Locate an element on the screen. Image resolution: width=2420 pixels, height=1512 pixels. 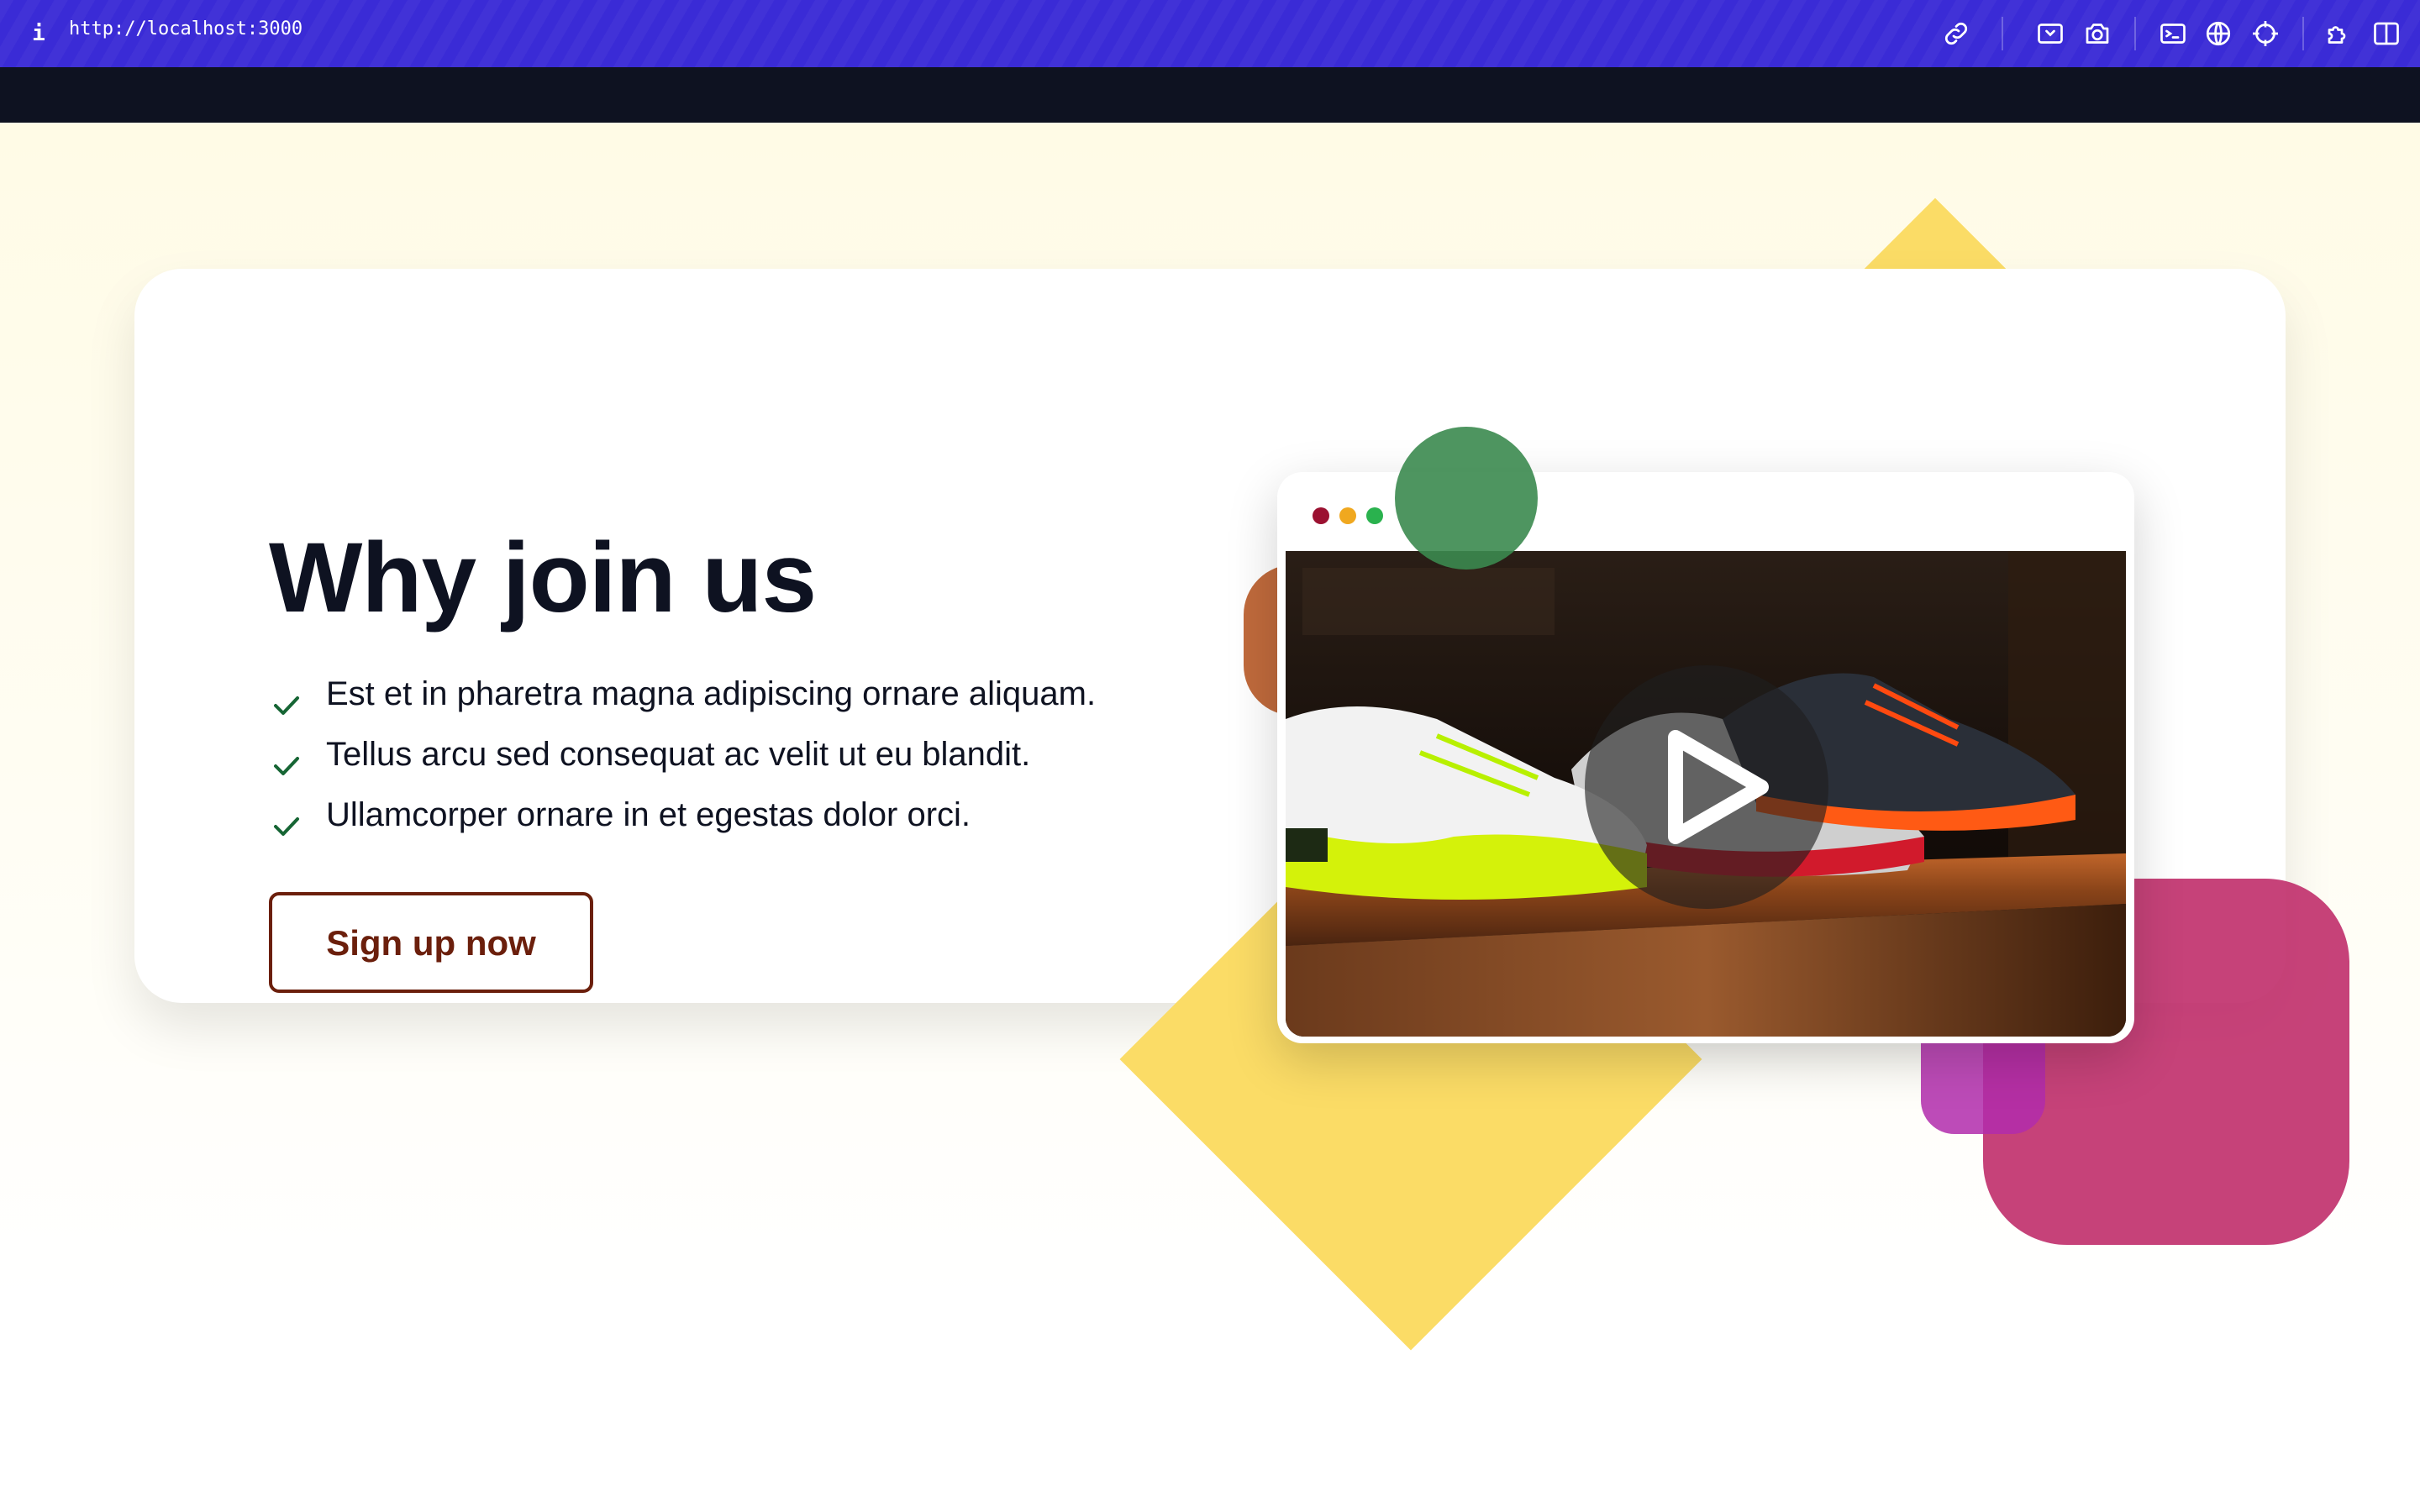
site-header-bar is located at coordinates (1210, 95).